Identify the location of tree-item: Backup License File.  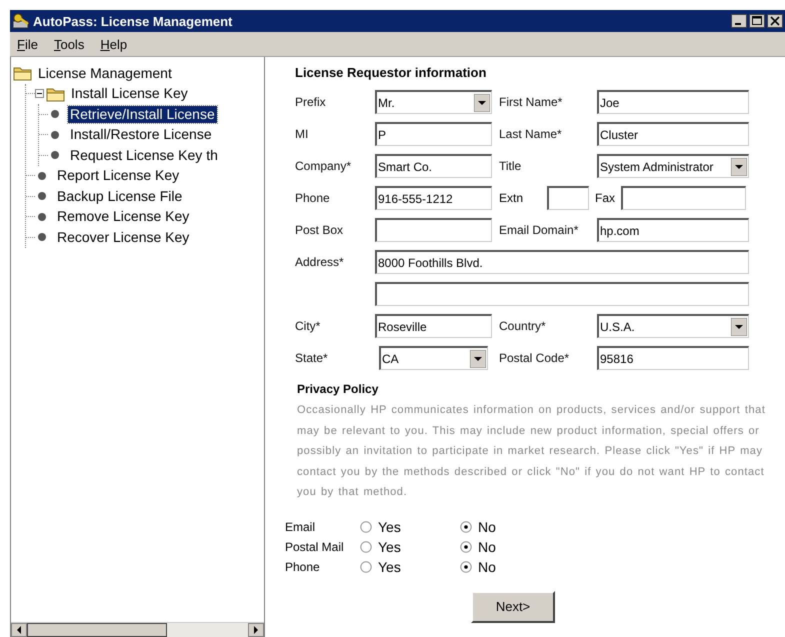
(119, 196).